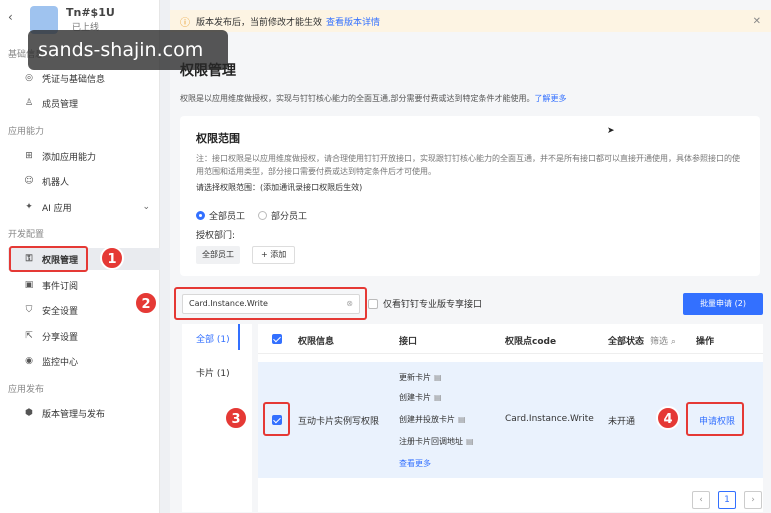  What do you see at coordinates (408, 342) in the screenshot?
I see `th-api: 接口` at bounding box center [408, 342].